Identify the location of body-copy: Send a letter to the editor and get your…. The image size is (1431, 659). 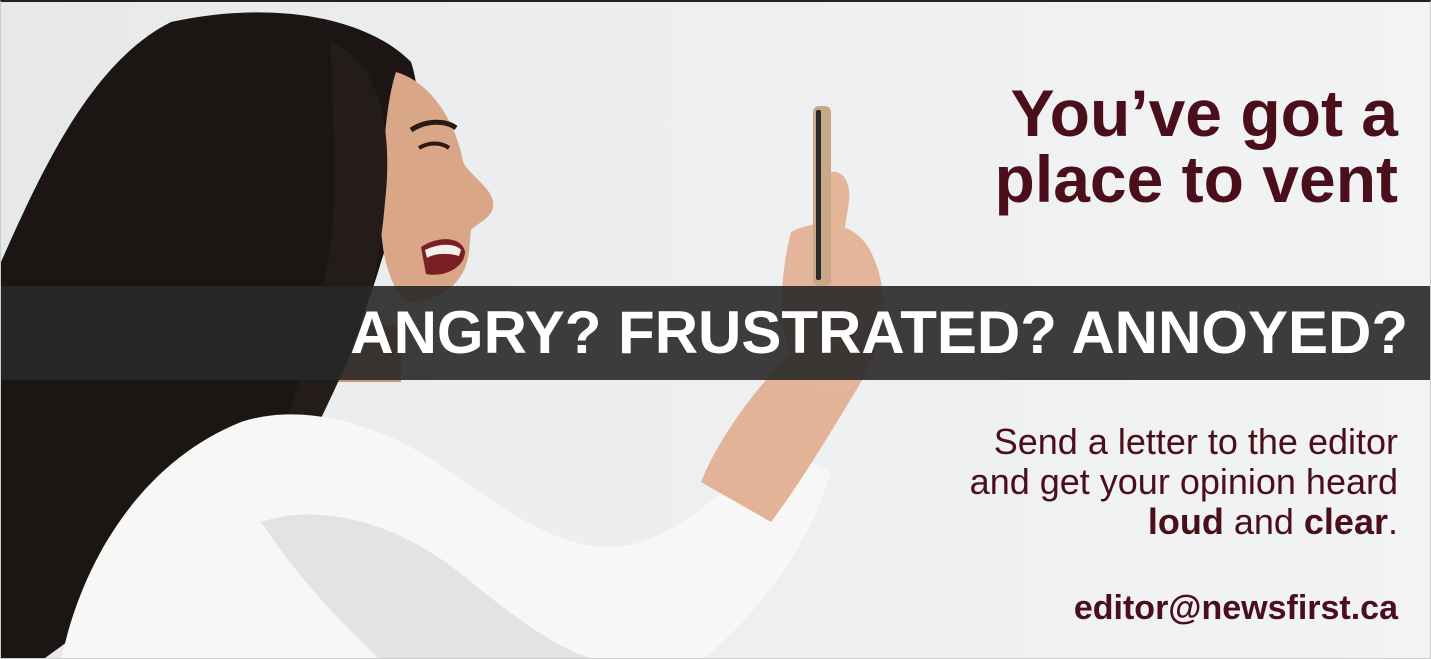
(1184, 482).